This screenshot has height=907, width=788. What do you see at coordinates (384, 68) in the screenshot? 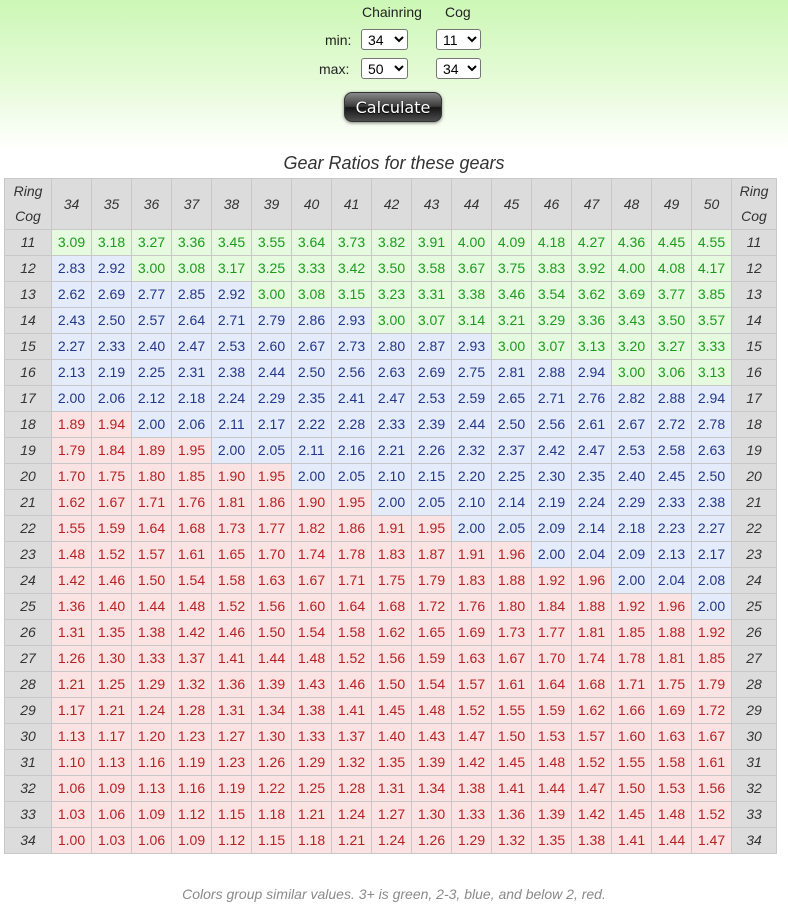
I see `chainring-max-select: 50` at bounding box center [384, 68].